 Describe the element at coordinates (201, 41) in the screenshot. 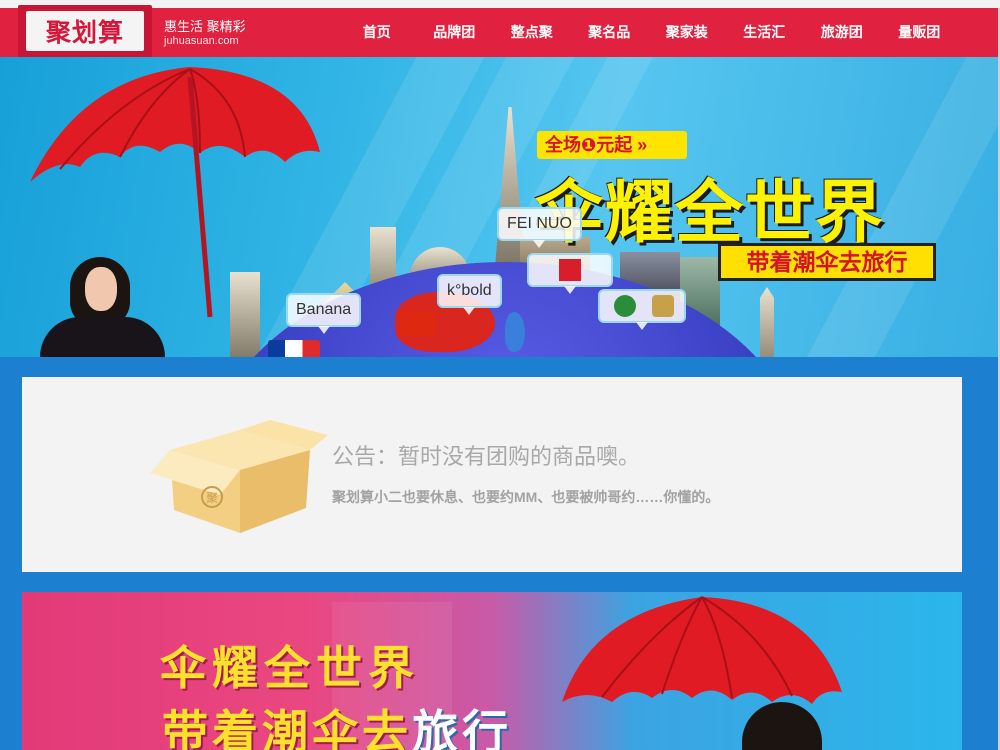

I see `site-domain: juhuasuan.com` at that location.